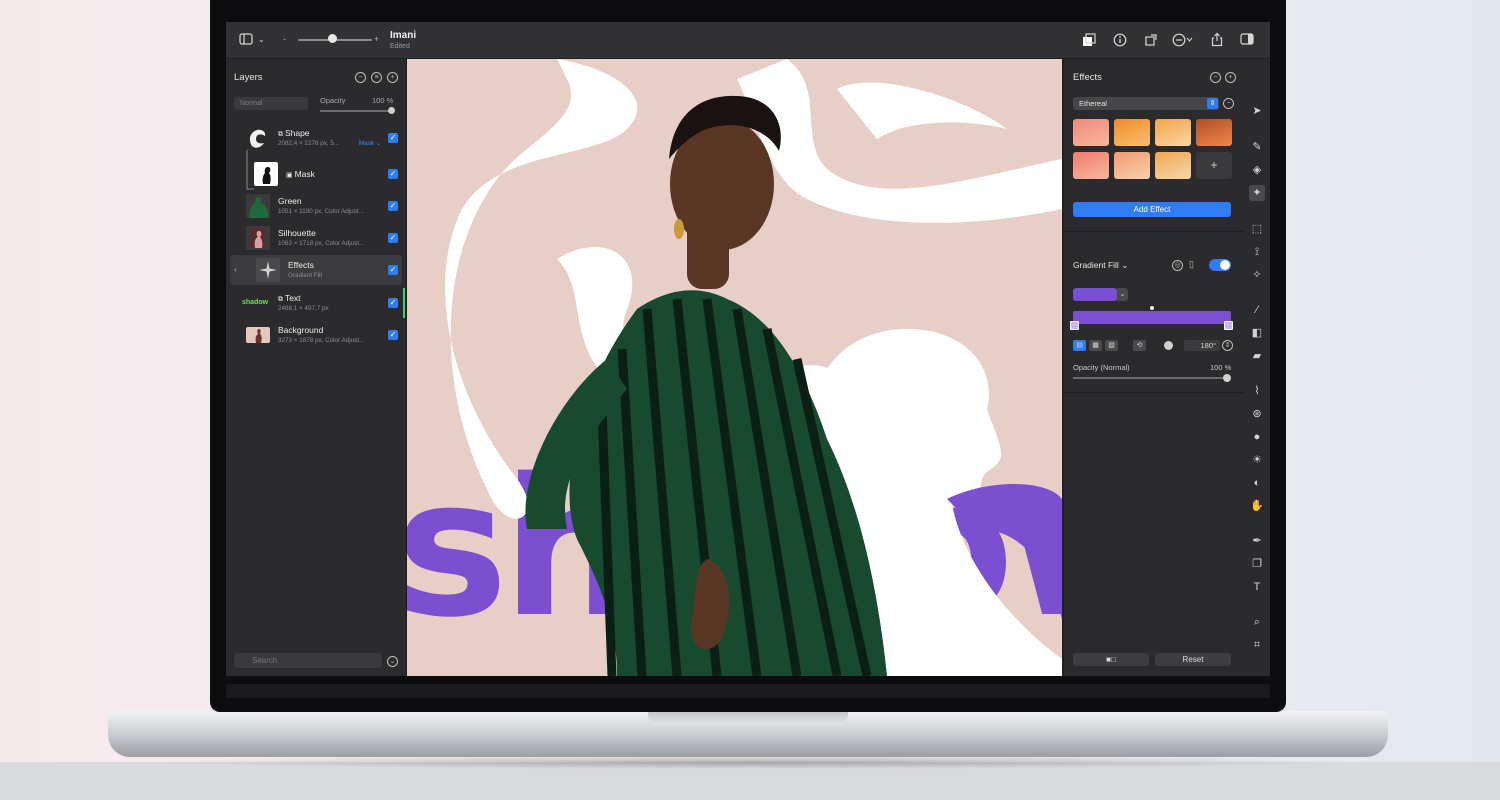 This screenshot has height=800, width=1500. I want to click on mask-link: Mask ⌄, so click(370, 143).